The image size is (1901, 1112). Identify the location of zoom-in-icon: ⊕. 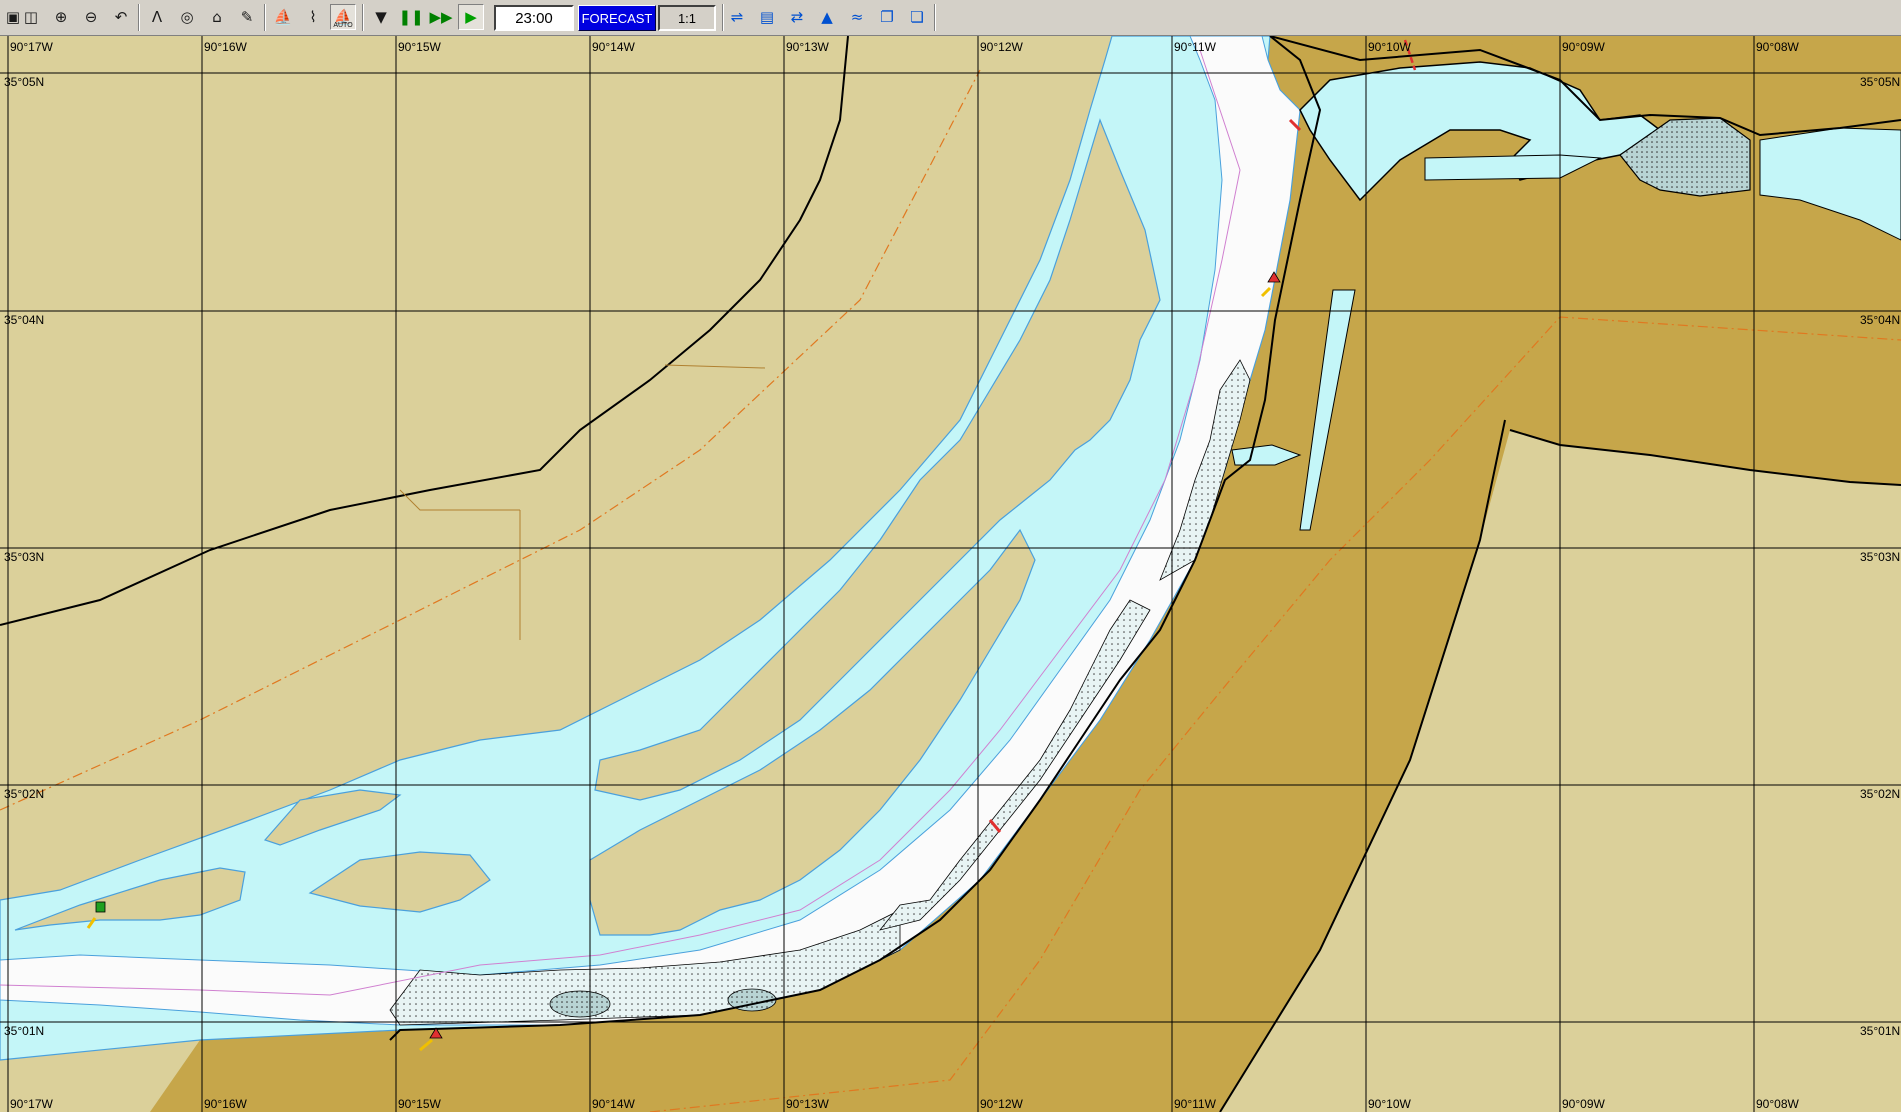
(61, 17).